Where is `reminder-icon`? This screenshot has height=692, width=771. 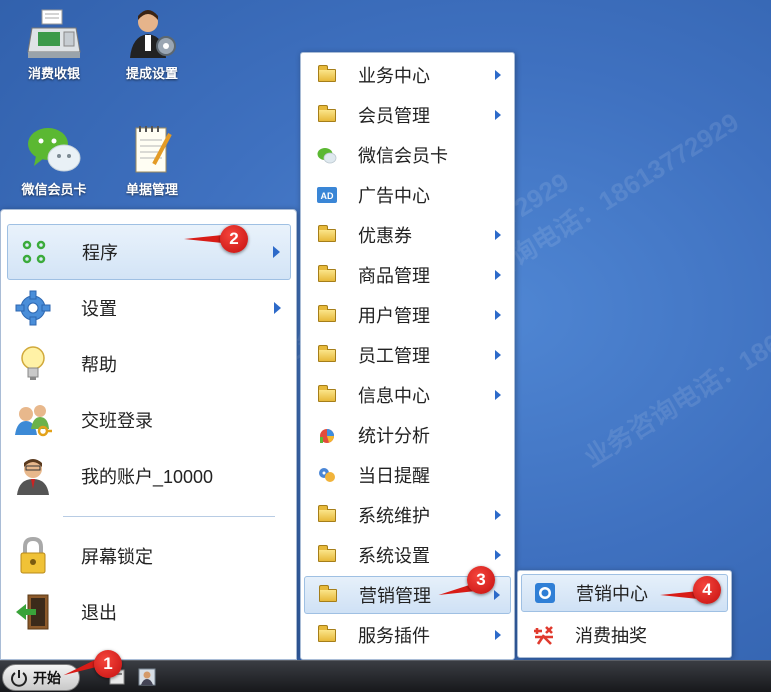
reminder-icon is located at coordinates (327, 475).